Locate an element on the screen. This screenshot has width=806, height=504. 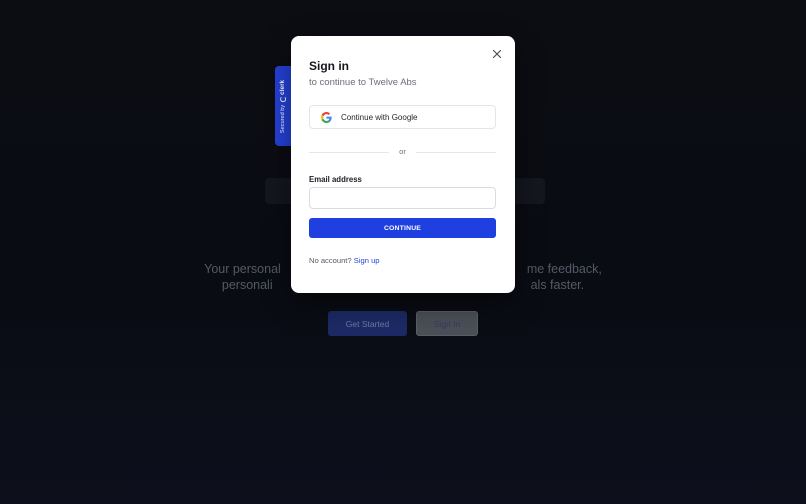
continue-with-google-button: Continue with Google is located at coordinates (402, 117).